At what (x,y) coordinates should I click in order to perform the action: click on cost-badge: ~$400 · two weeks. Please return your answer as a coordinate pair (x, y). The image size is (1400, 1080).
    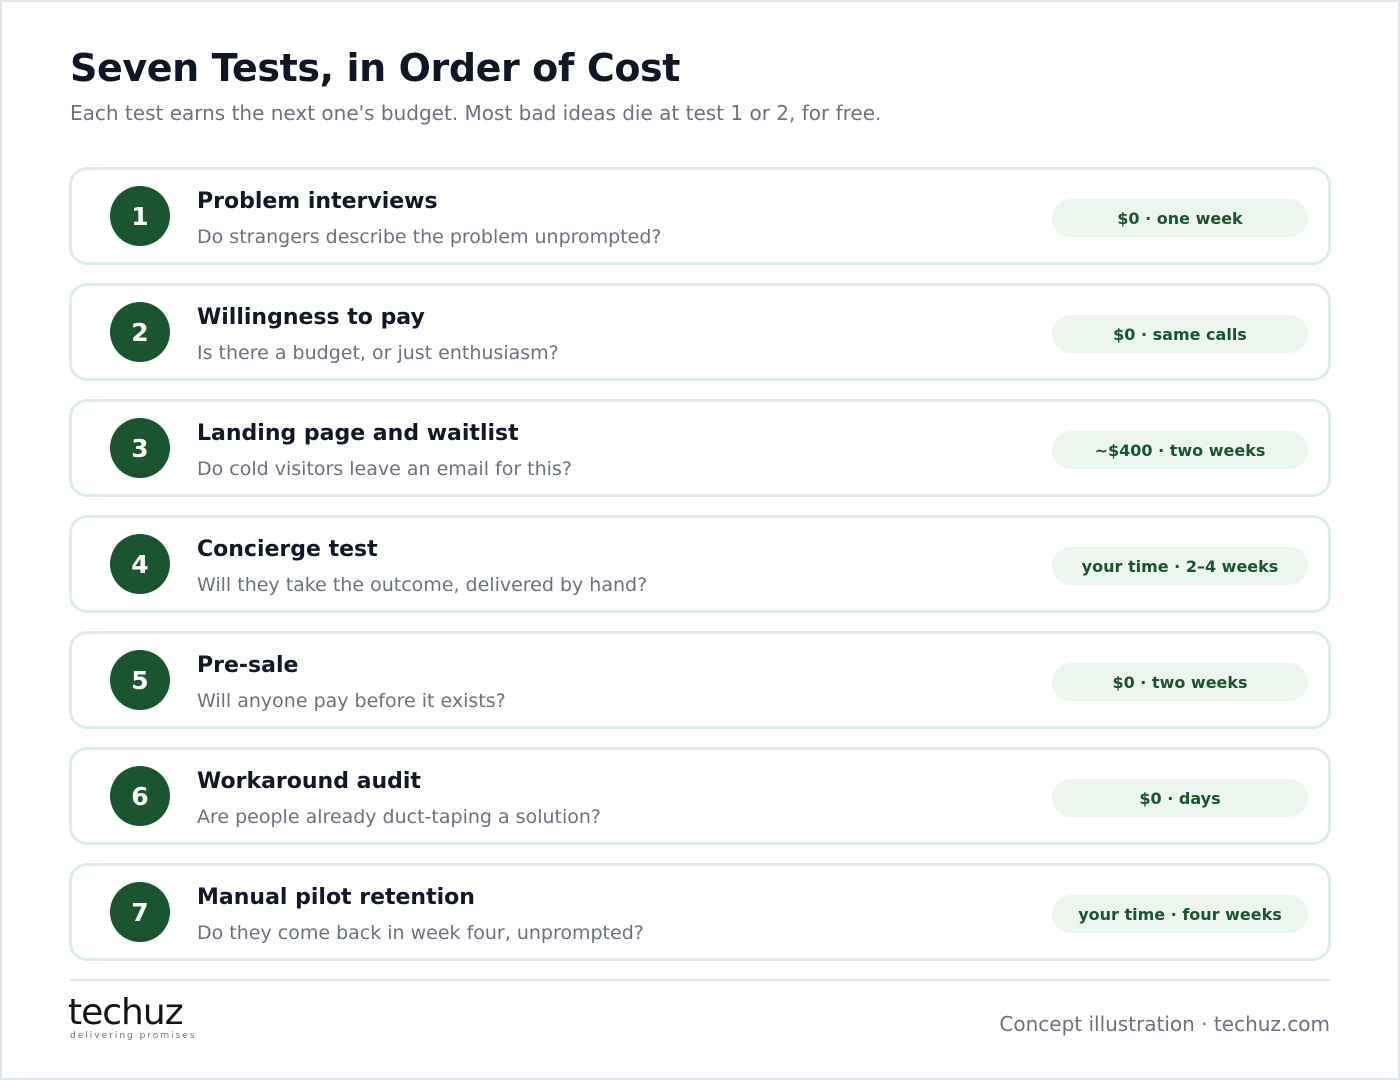
    Looking at the image, I should click on (1180, 450).